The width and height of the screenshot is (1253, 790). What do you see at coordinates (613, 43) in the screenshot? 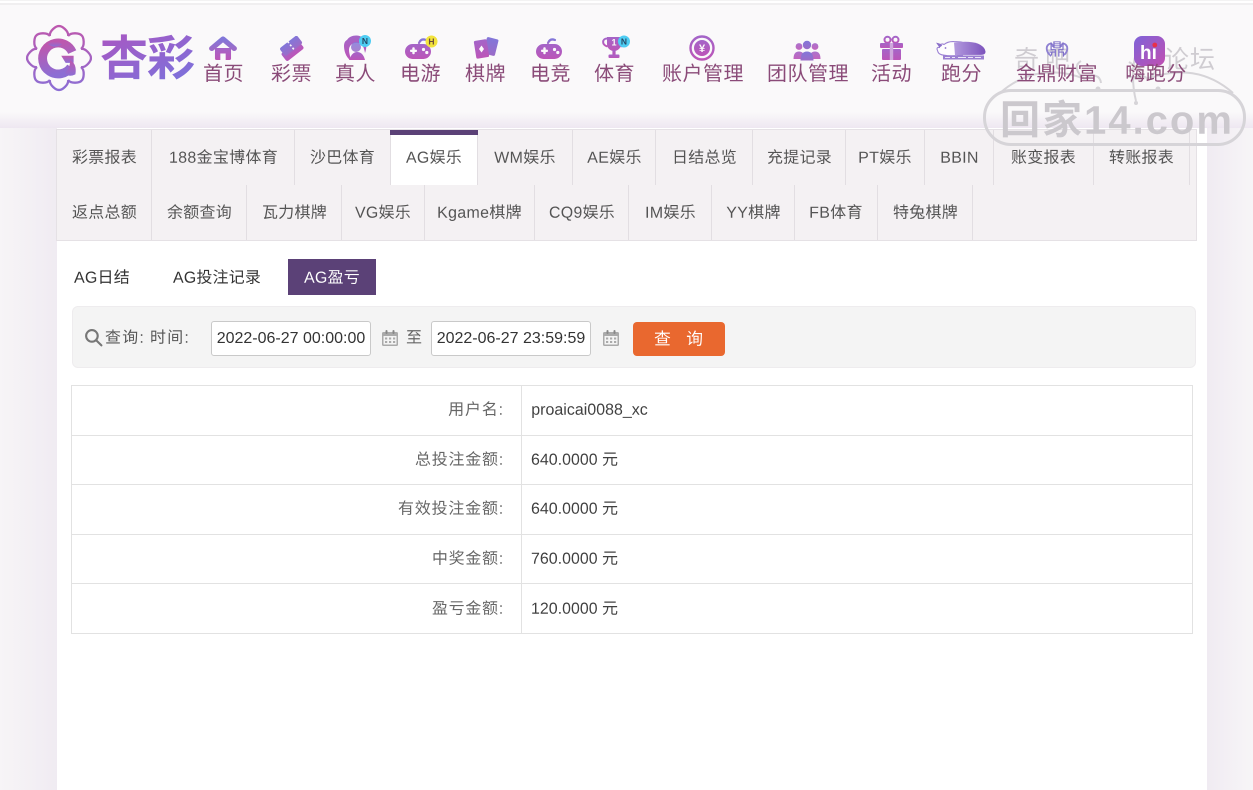
I see `svg-text: 1` at bounding box center [613, 43].